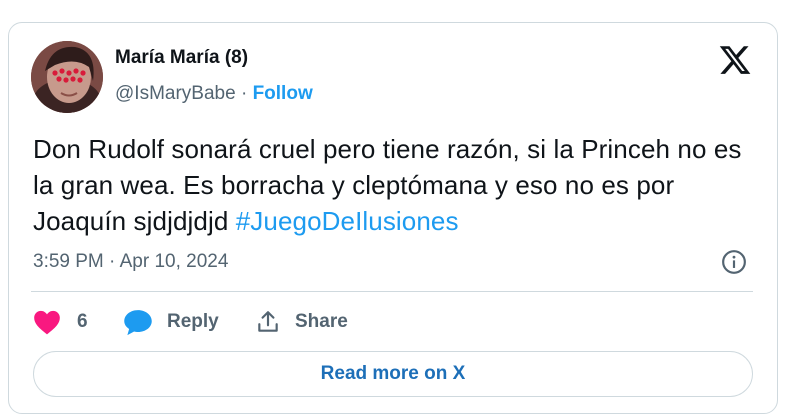 The image size is (800, 416). I want to click on divider, so click(392, 291).